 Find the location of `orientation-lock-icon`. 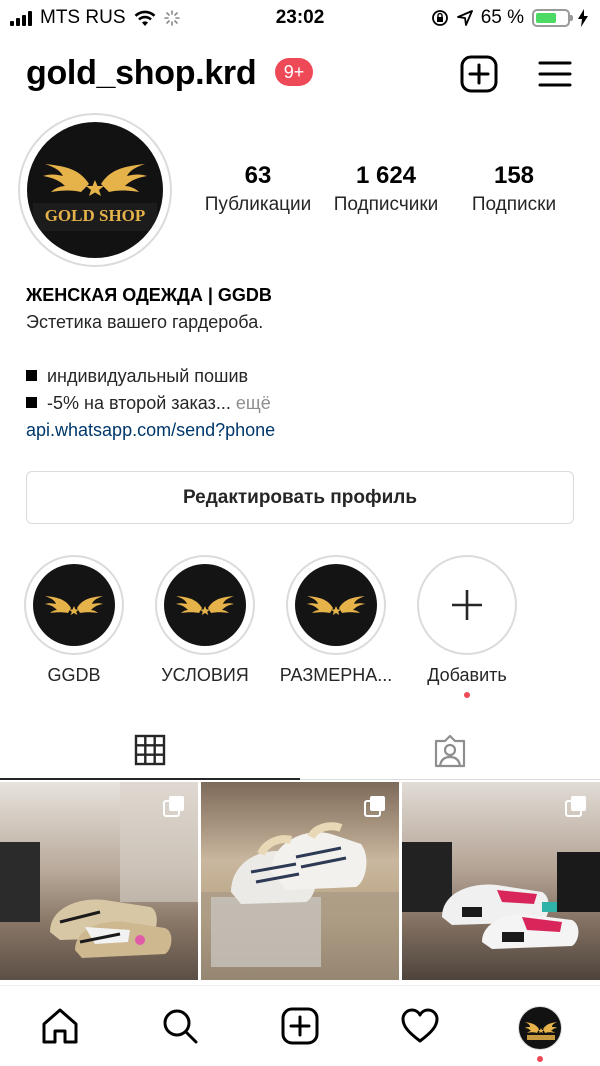

orientation-lock-icon is located at coordinates (439, 18).